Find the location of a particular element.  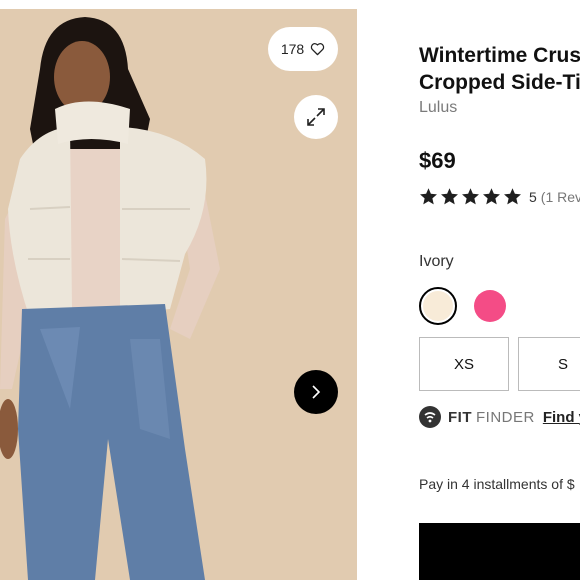

next-image-button is located at coordinates (316, 392).